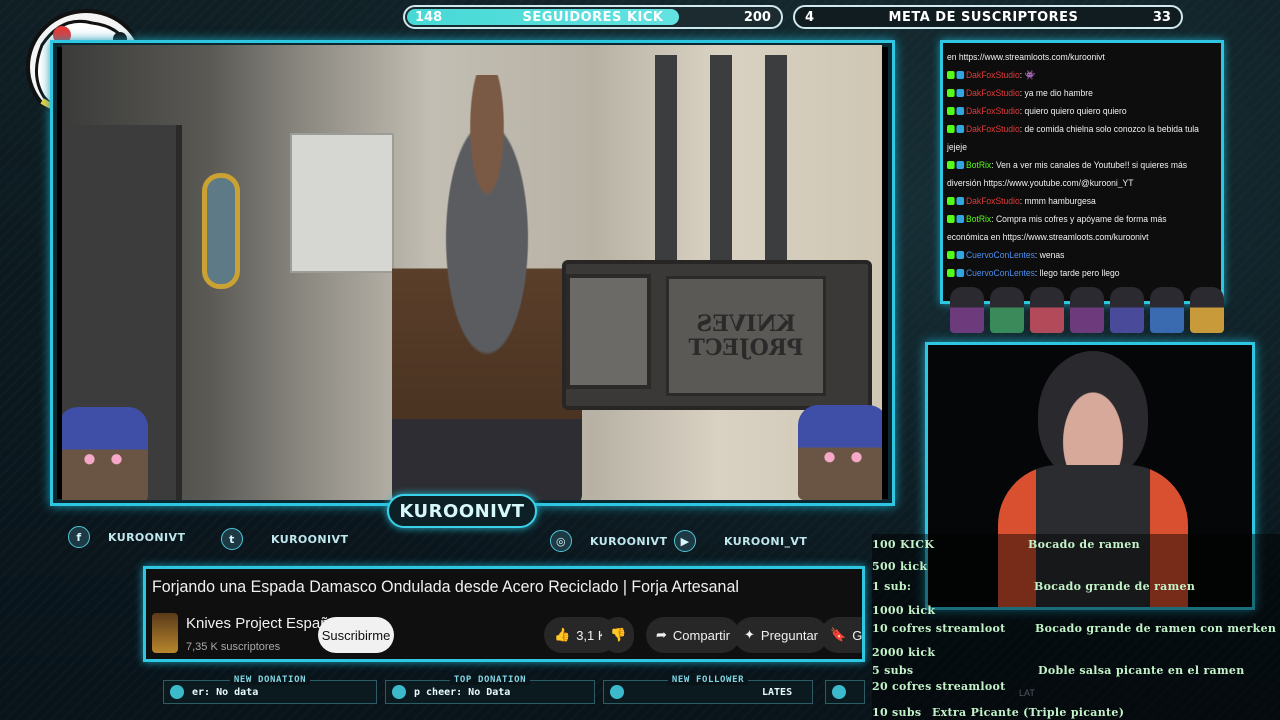  Describe the element at coordinates (1073, 111) in the screenshot. I see `chat-text: : quiero quiero quiero quiero` at that location.